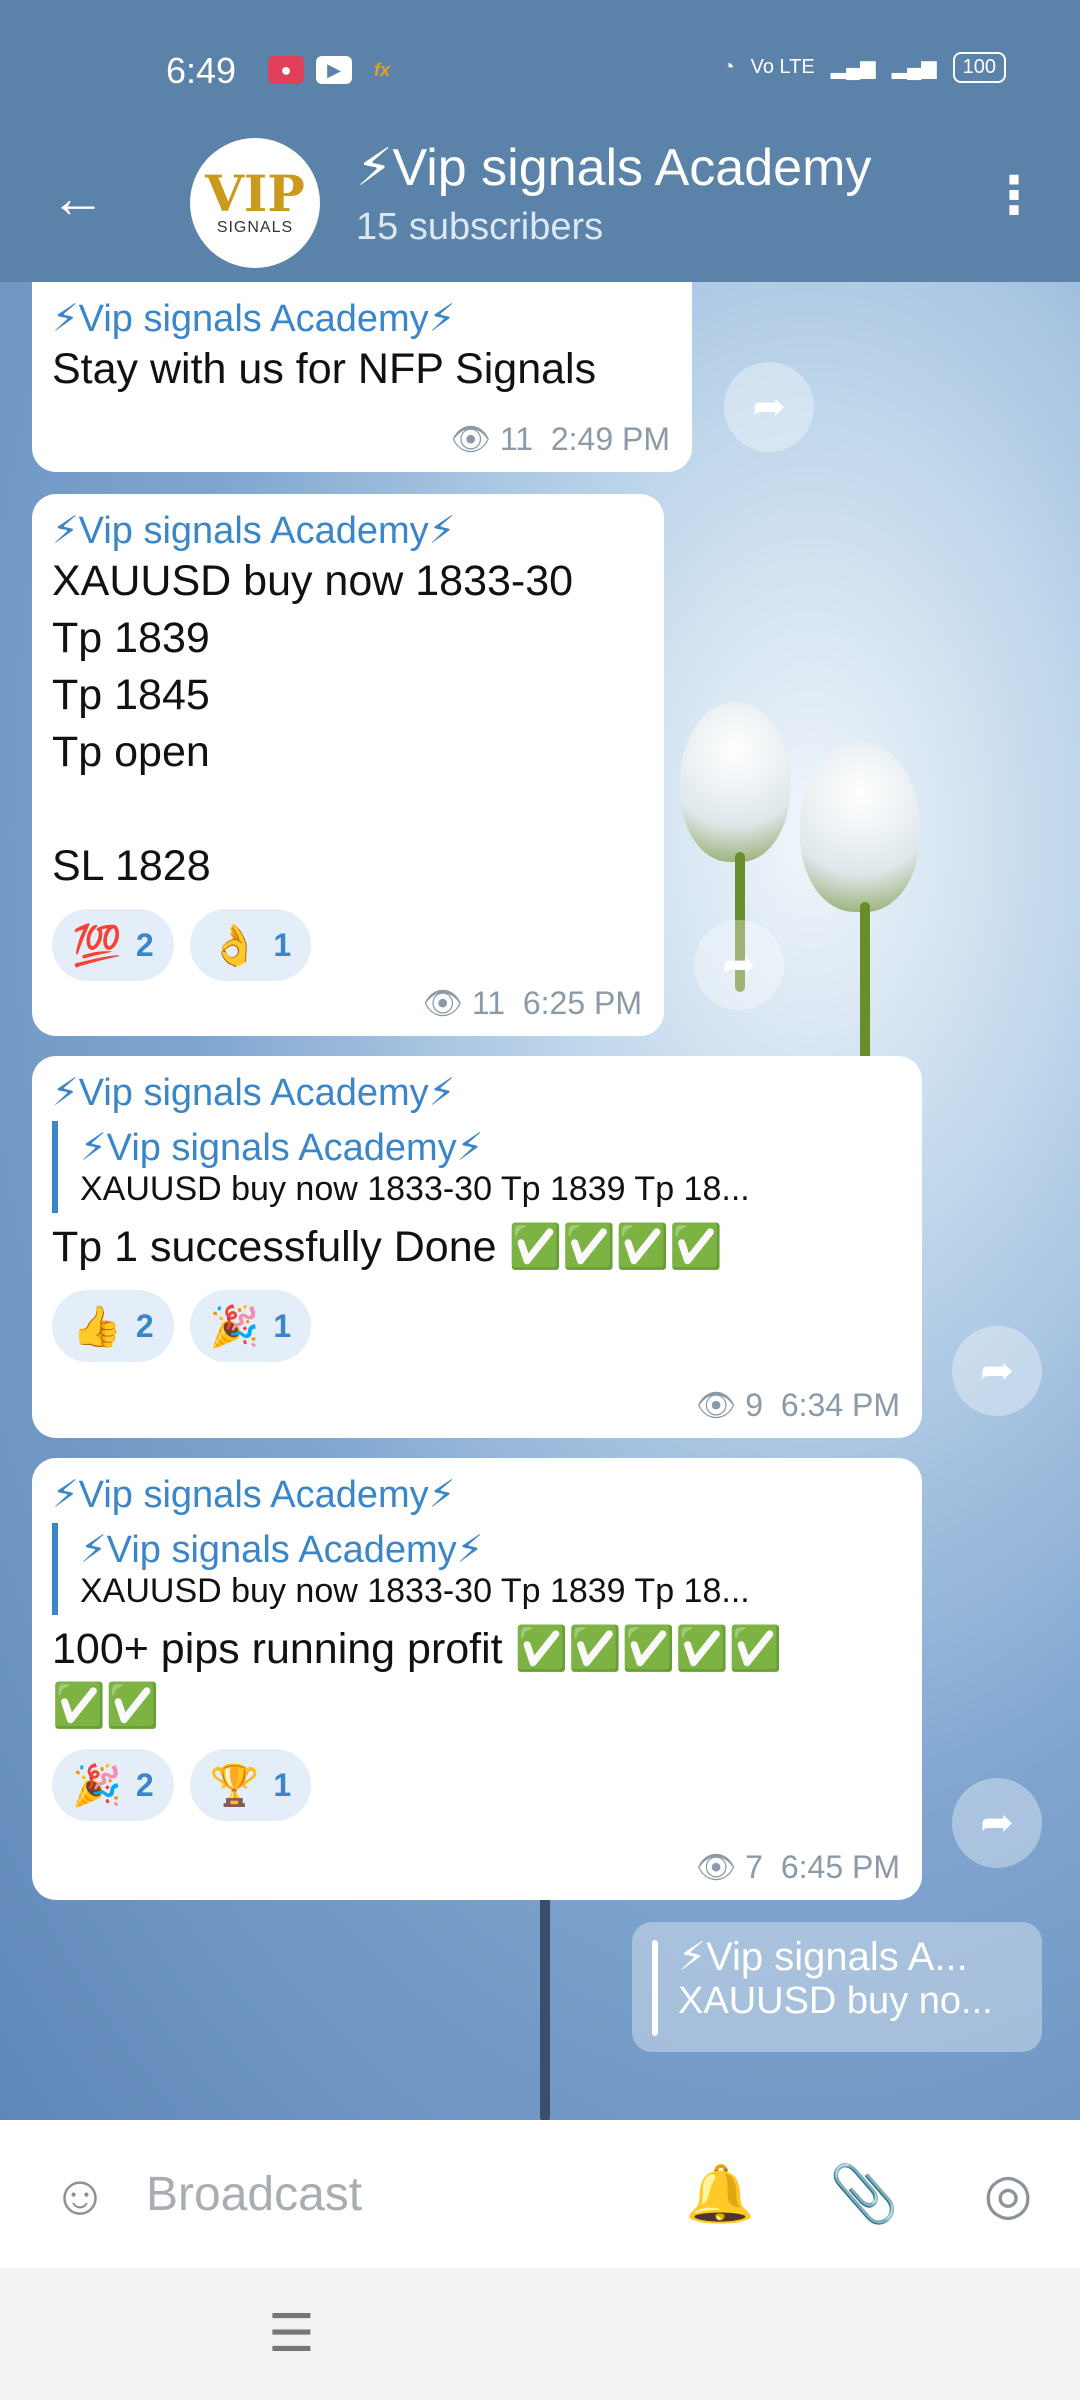 The image size is (1080, 2400). I want to click on ok-hand-emoji-icon: 👌, so click(234, 945).